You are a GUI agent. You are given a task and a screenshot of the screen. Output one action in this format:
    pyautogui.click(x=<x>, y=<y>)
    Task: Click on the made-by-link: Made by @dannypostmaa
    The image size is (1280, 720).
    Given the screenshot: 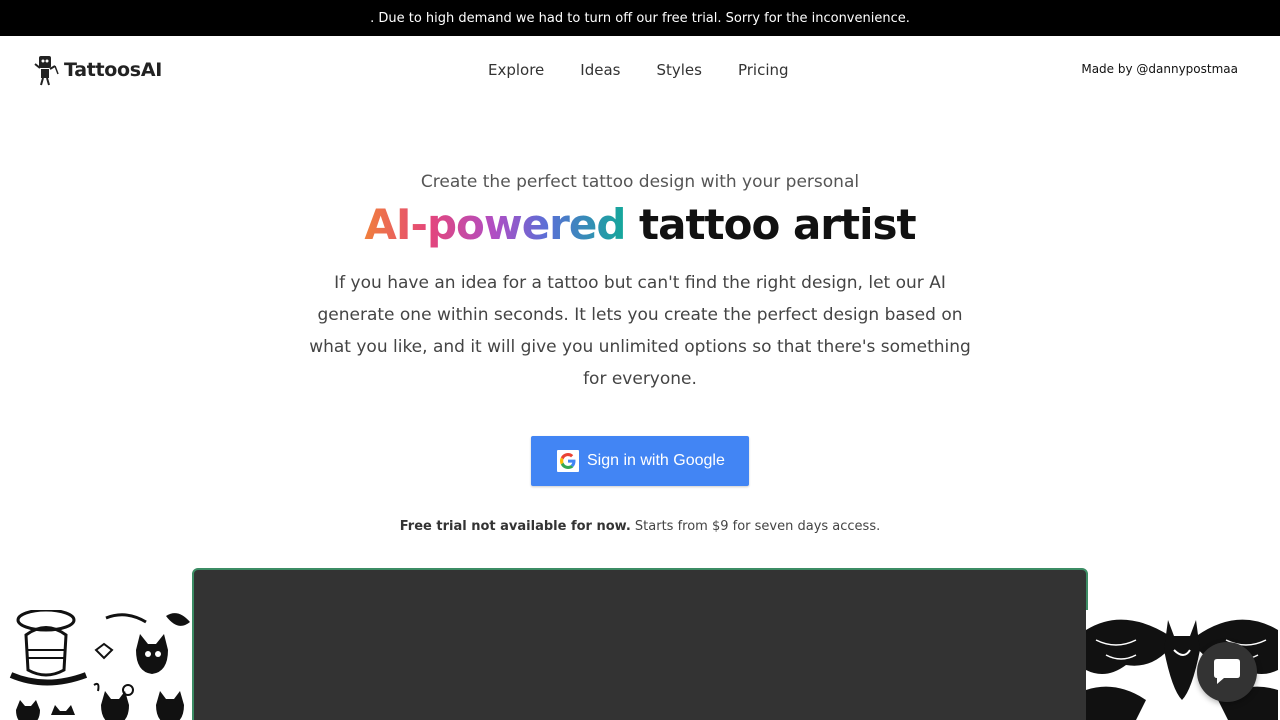 What is the action you would take?
    pyautogui.click(x=1159, y=69)
    